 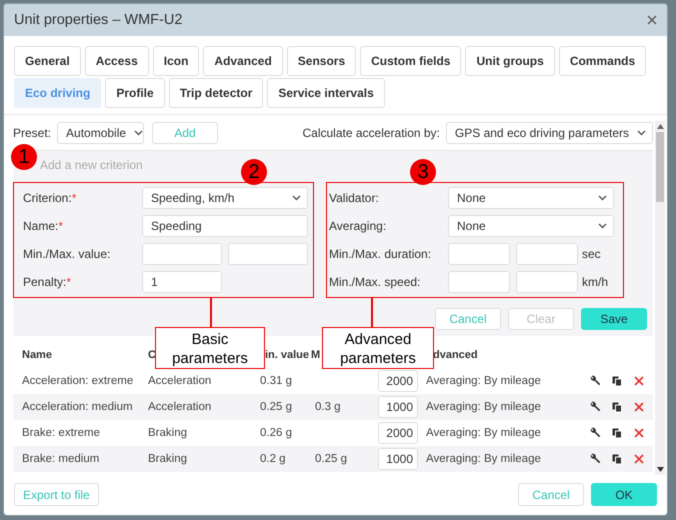 What do you see at coordinates (61, 459) in the screenshot?
I see `table-cell-text: Brake: medium` at bounding box center [61, 459].